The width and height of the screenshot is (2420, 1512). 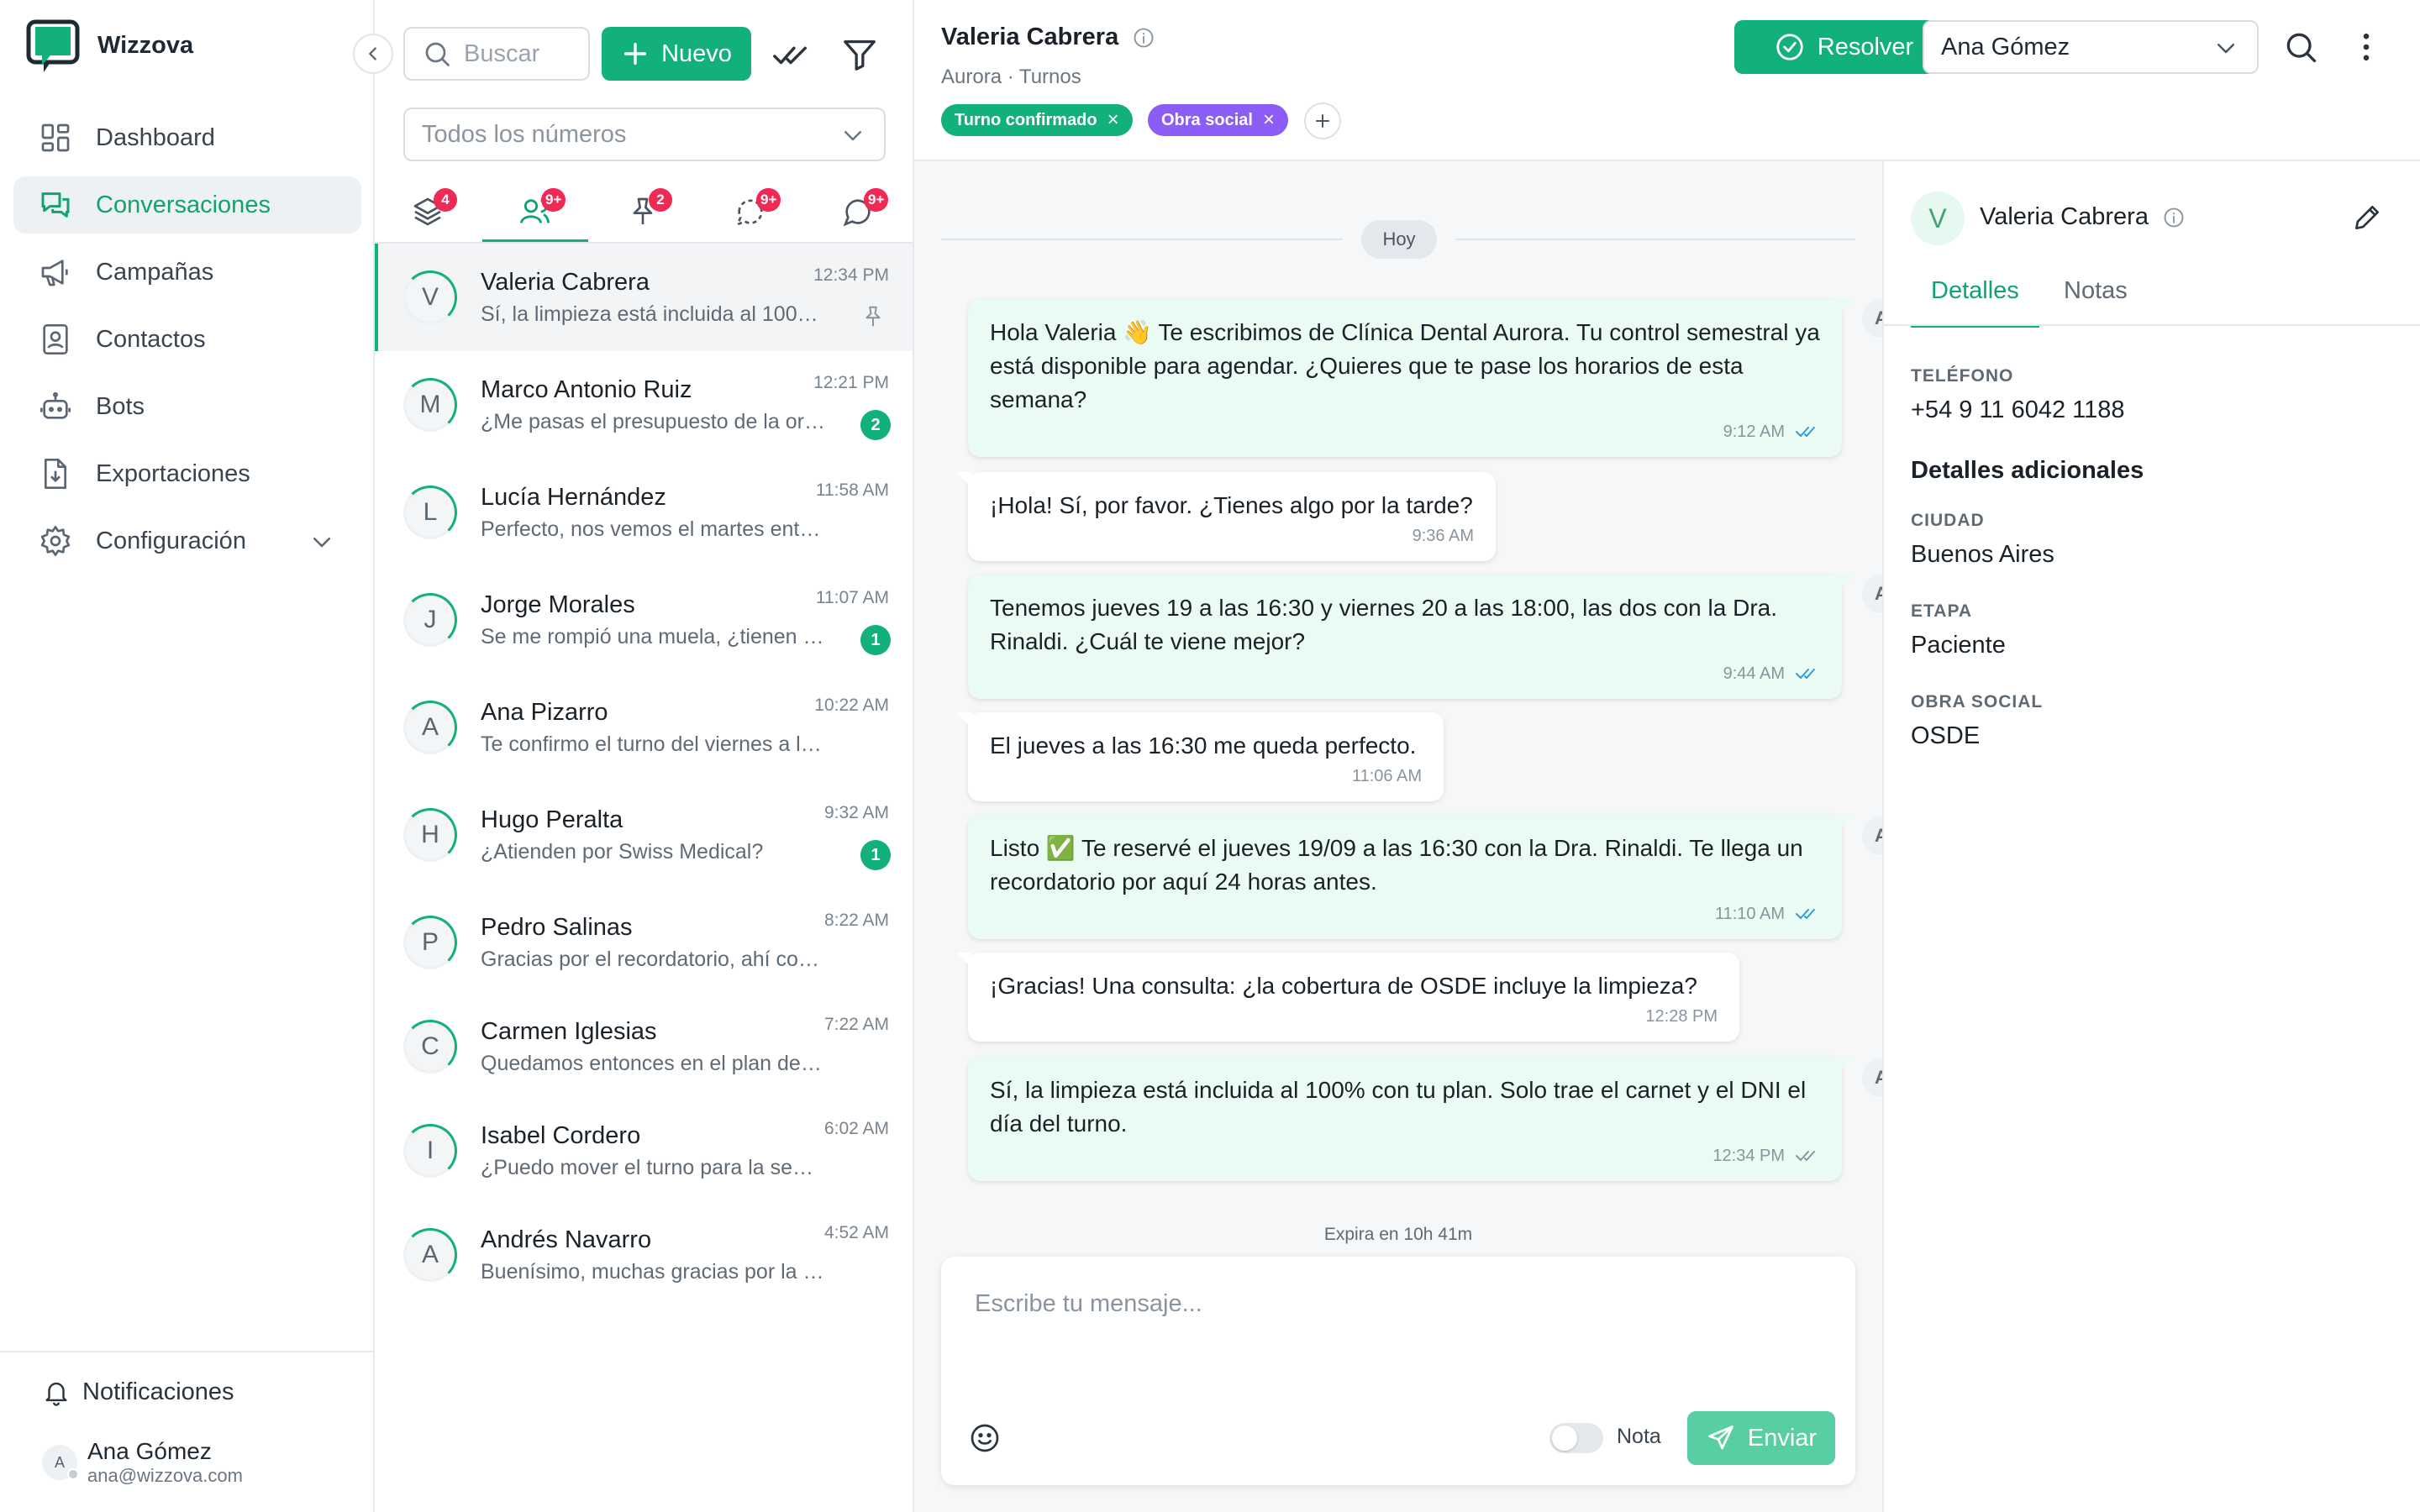 What do you see at coordinates (53, 47) in the screenshot?
I see `wizzova-logo-icon` at bounding box center [53, 47].